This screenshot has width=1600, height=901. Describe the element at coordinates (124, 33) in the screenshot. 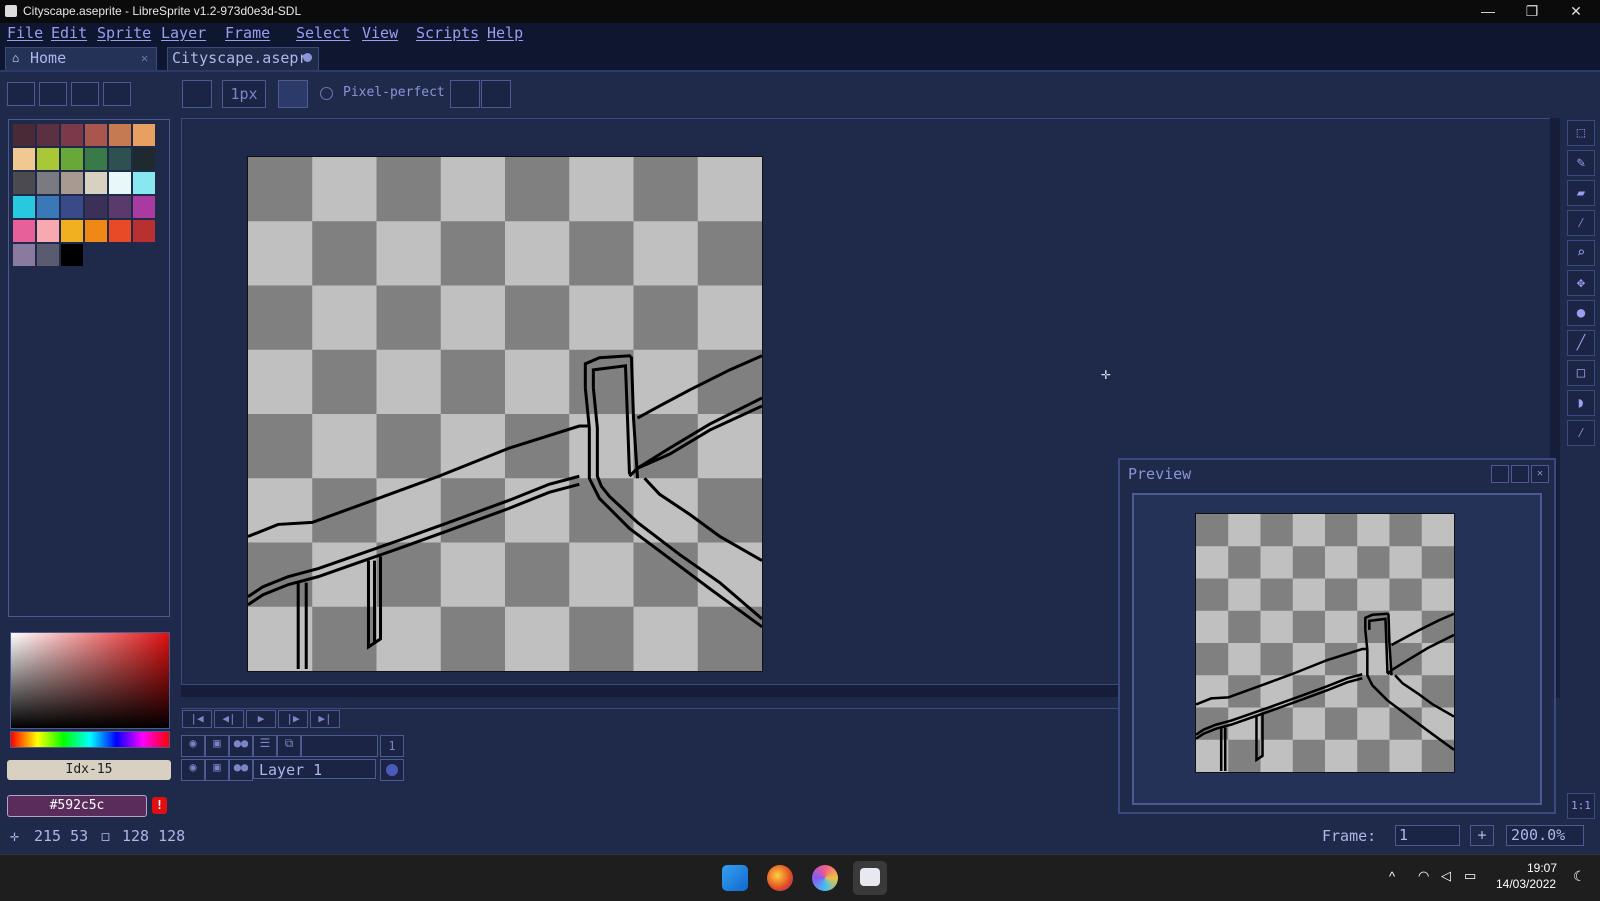

I see `menu-sprite: Sprite` at that location.